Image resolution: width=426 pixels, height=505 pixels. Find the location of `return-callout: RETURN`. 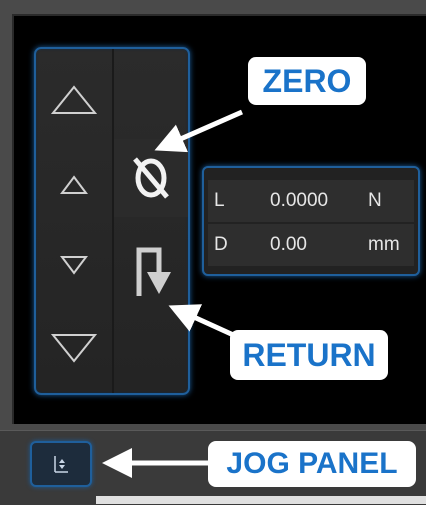

return-callout: RETURN is located at coordinates (309, 355).